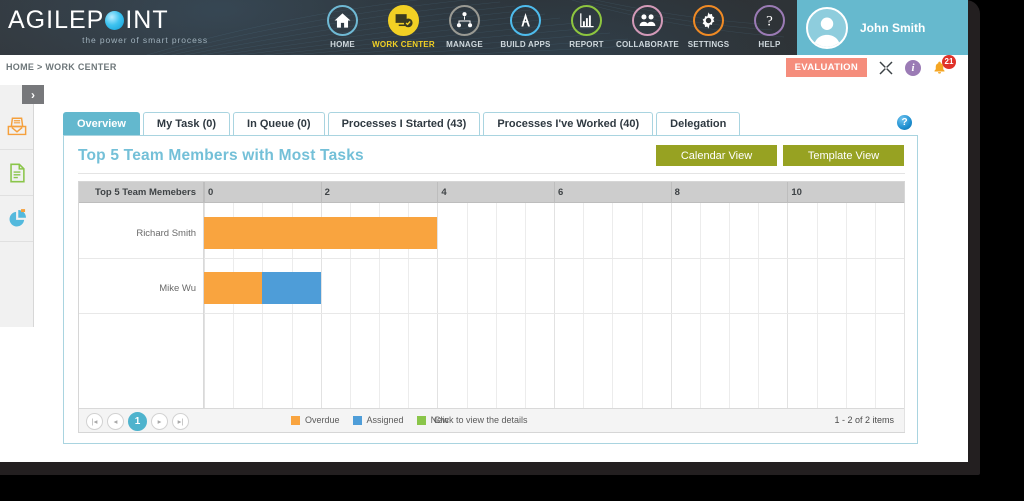 This screenshot has width=1024, height=501. Describe the element at coordinates (404, 123) in the screenshot. I see `tab-processes-i-started: Processes I Started (43)` at that location.